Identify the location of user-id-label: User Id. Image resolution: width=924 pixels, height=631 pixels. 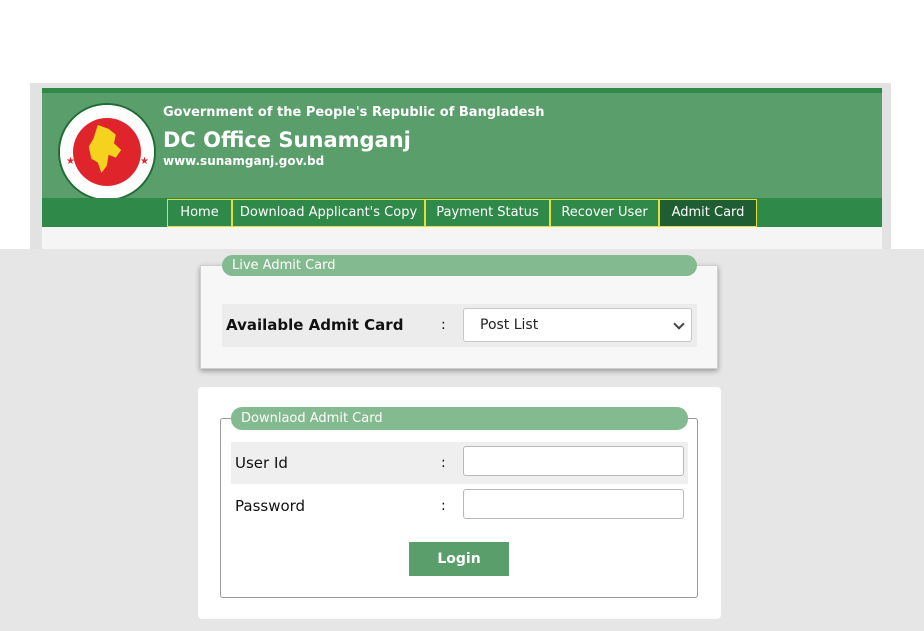
(261, 463).